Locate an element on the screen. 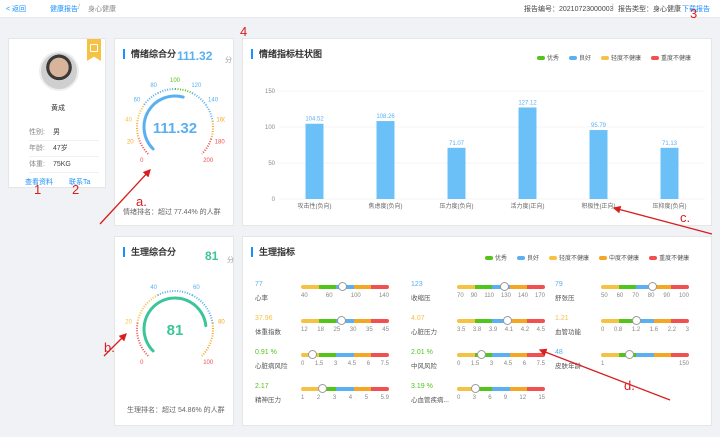 This screenshot has height=437, width=720. user-name: 黄成 is located at coordinates (58, 108).